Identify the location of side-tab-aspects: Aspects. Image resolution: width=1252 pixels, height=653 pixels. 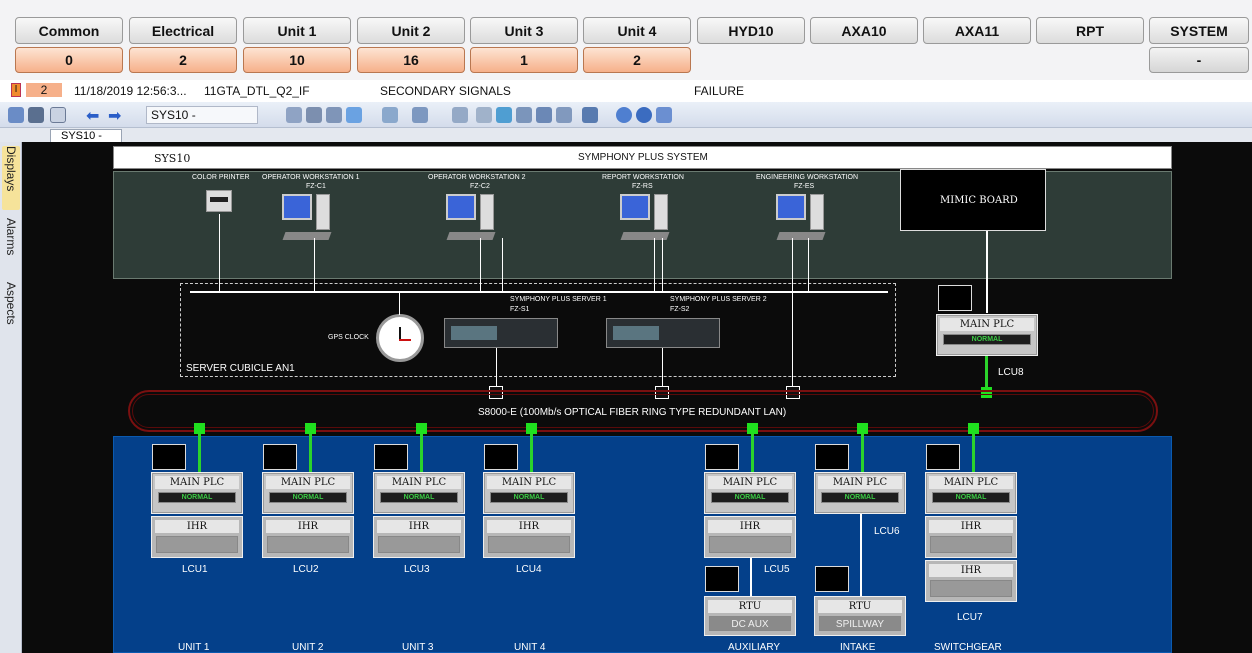
(11, 314).